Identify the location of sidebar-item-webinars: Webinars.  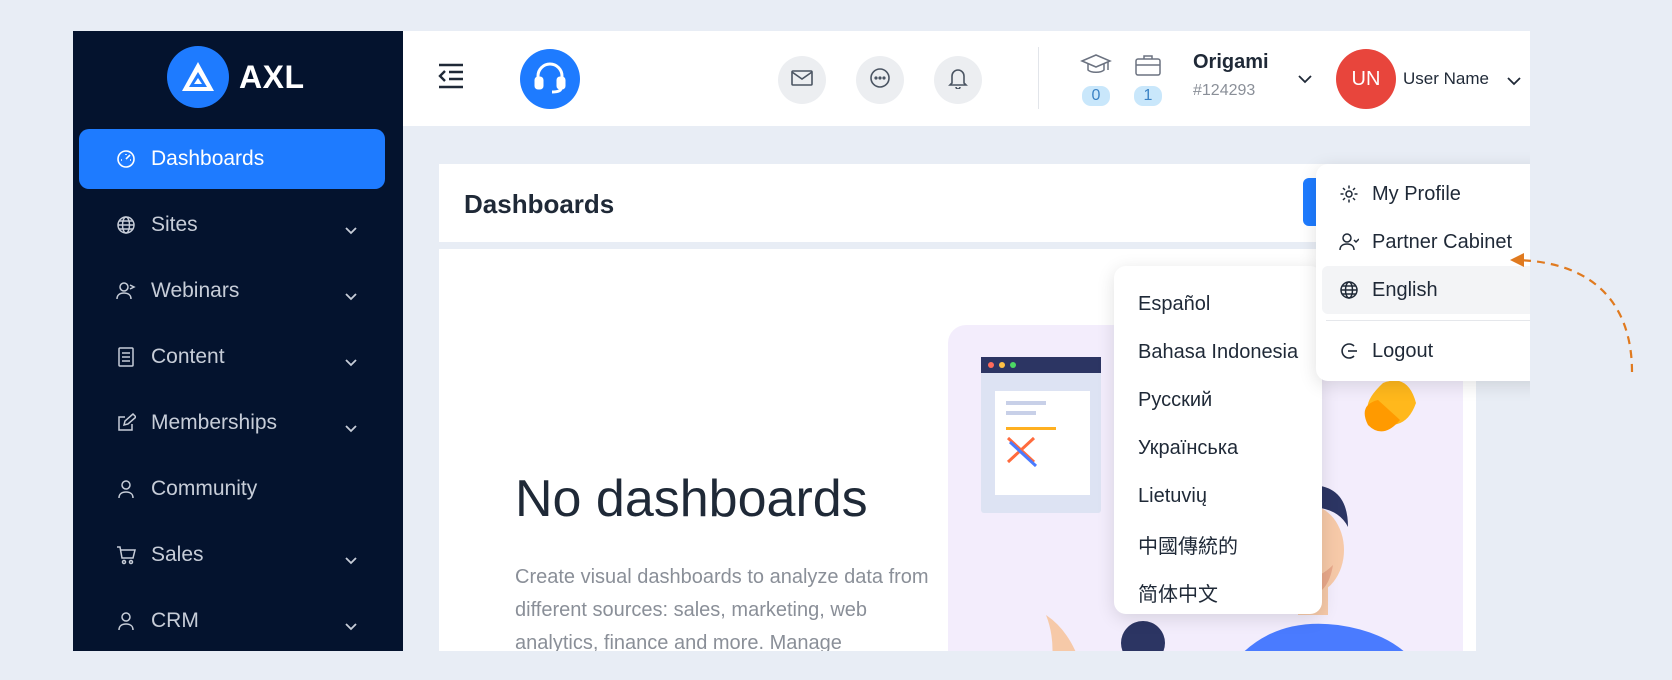
(232, 291).